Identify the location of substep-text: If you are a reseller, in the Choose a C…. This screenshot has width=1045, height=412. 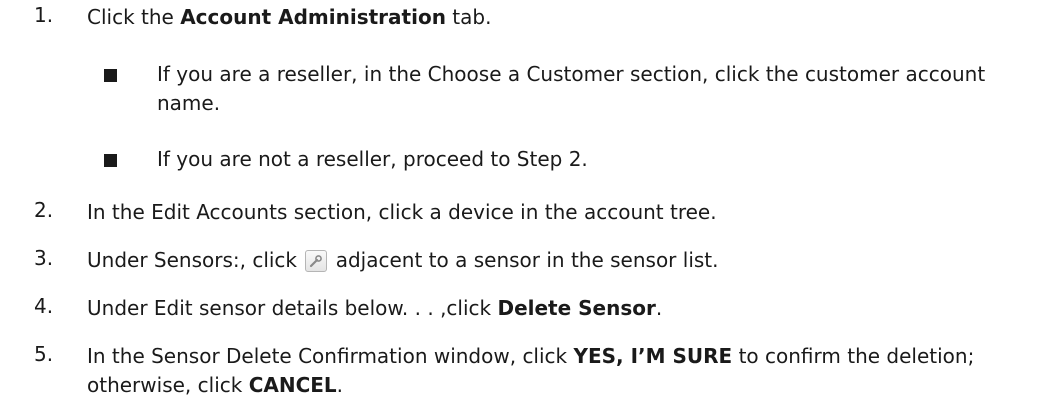
(571, 88).